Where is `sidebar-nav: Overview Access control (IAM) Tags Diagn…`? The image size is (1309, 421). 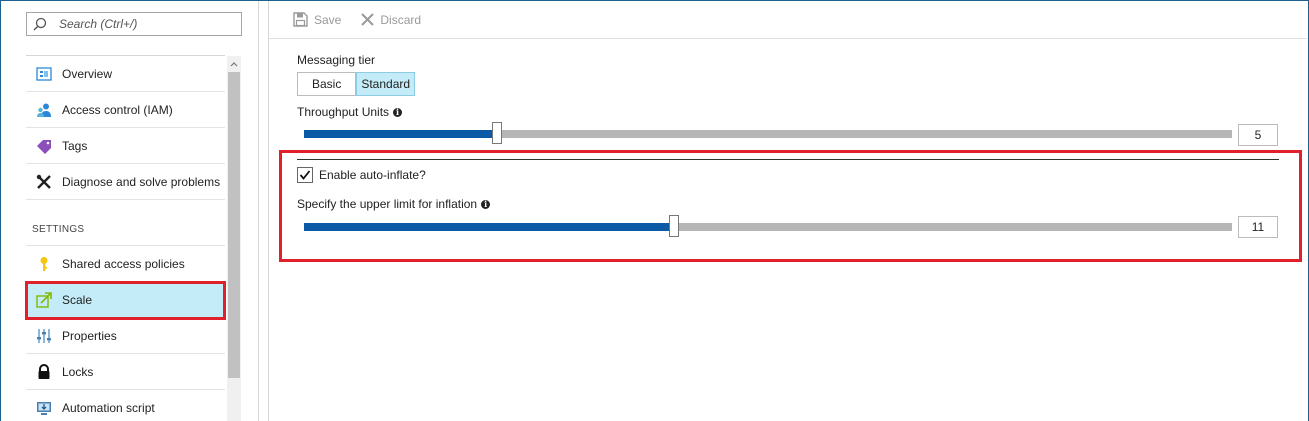
sidebar-nav: Overview Access control (IAM) Tags Diagn… is located at coordinates (125, 238).